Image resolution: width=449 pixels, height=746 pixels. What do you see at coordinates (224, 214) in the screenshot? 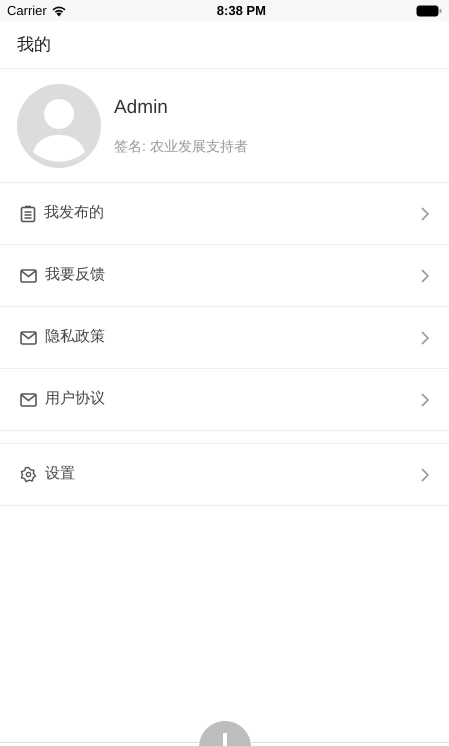
I see `menu-item: 我发布的` at bounding box center [224, 214].